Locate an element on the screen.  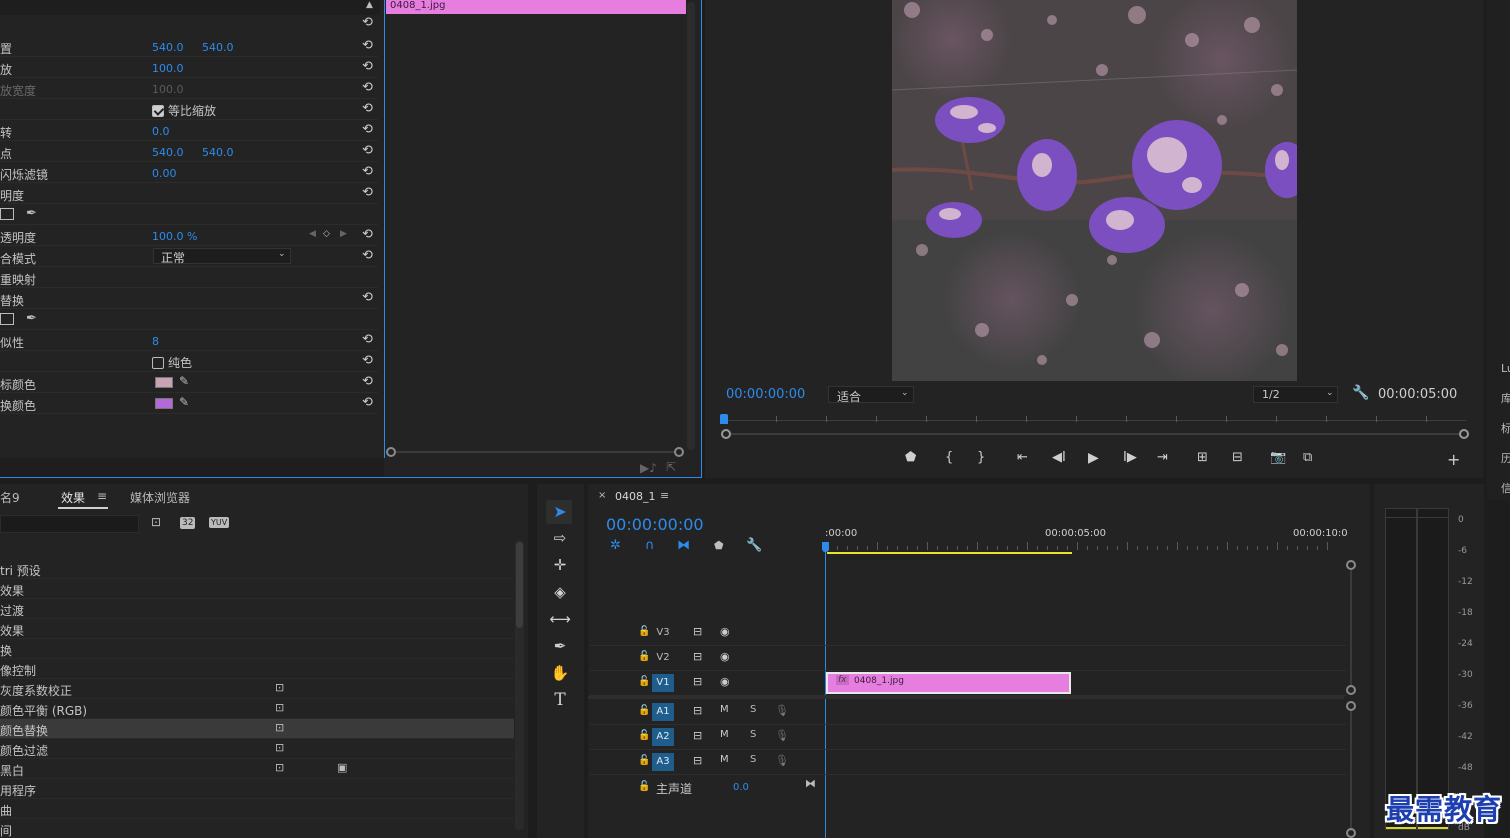
export-icon: ⇱ is located at coordinates (671, 467).